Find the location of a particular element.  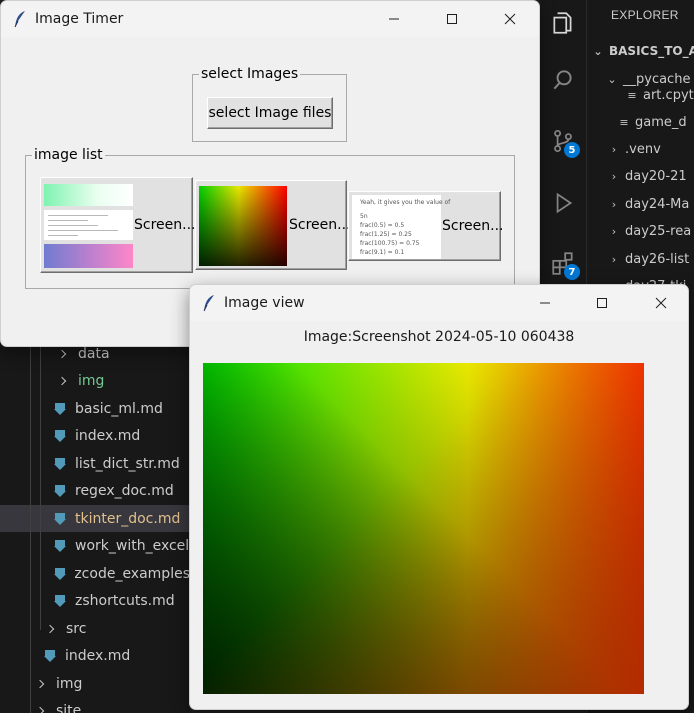

chevron-right-icon is located at coordinates (63, 354).